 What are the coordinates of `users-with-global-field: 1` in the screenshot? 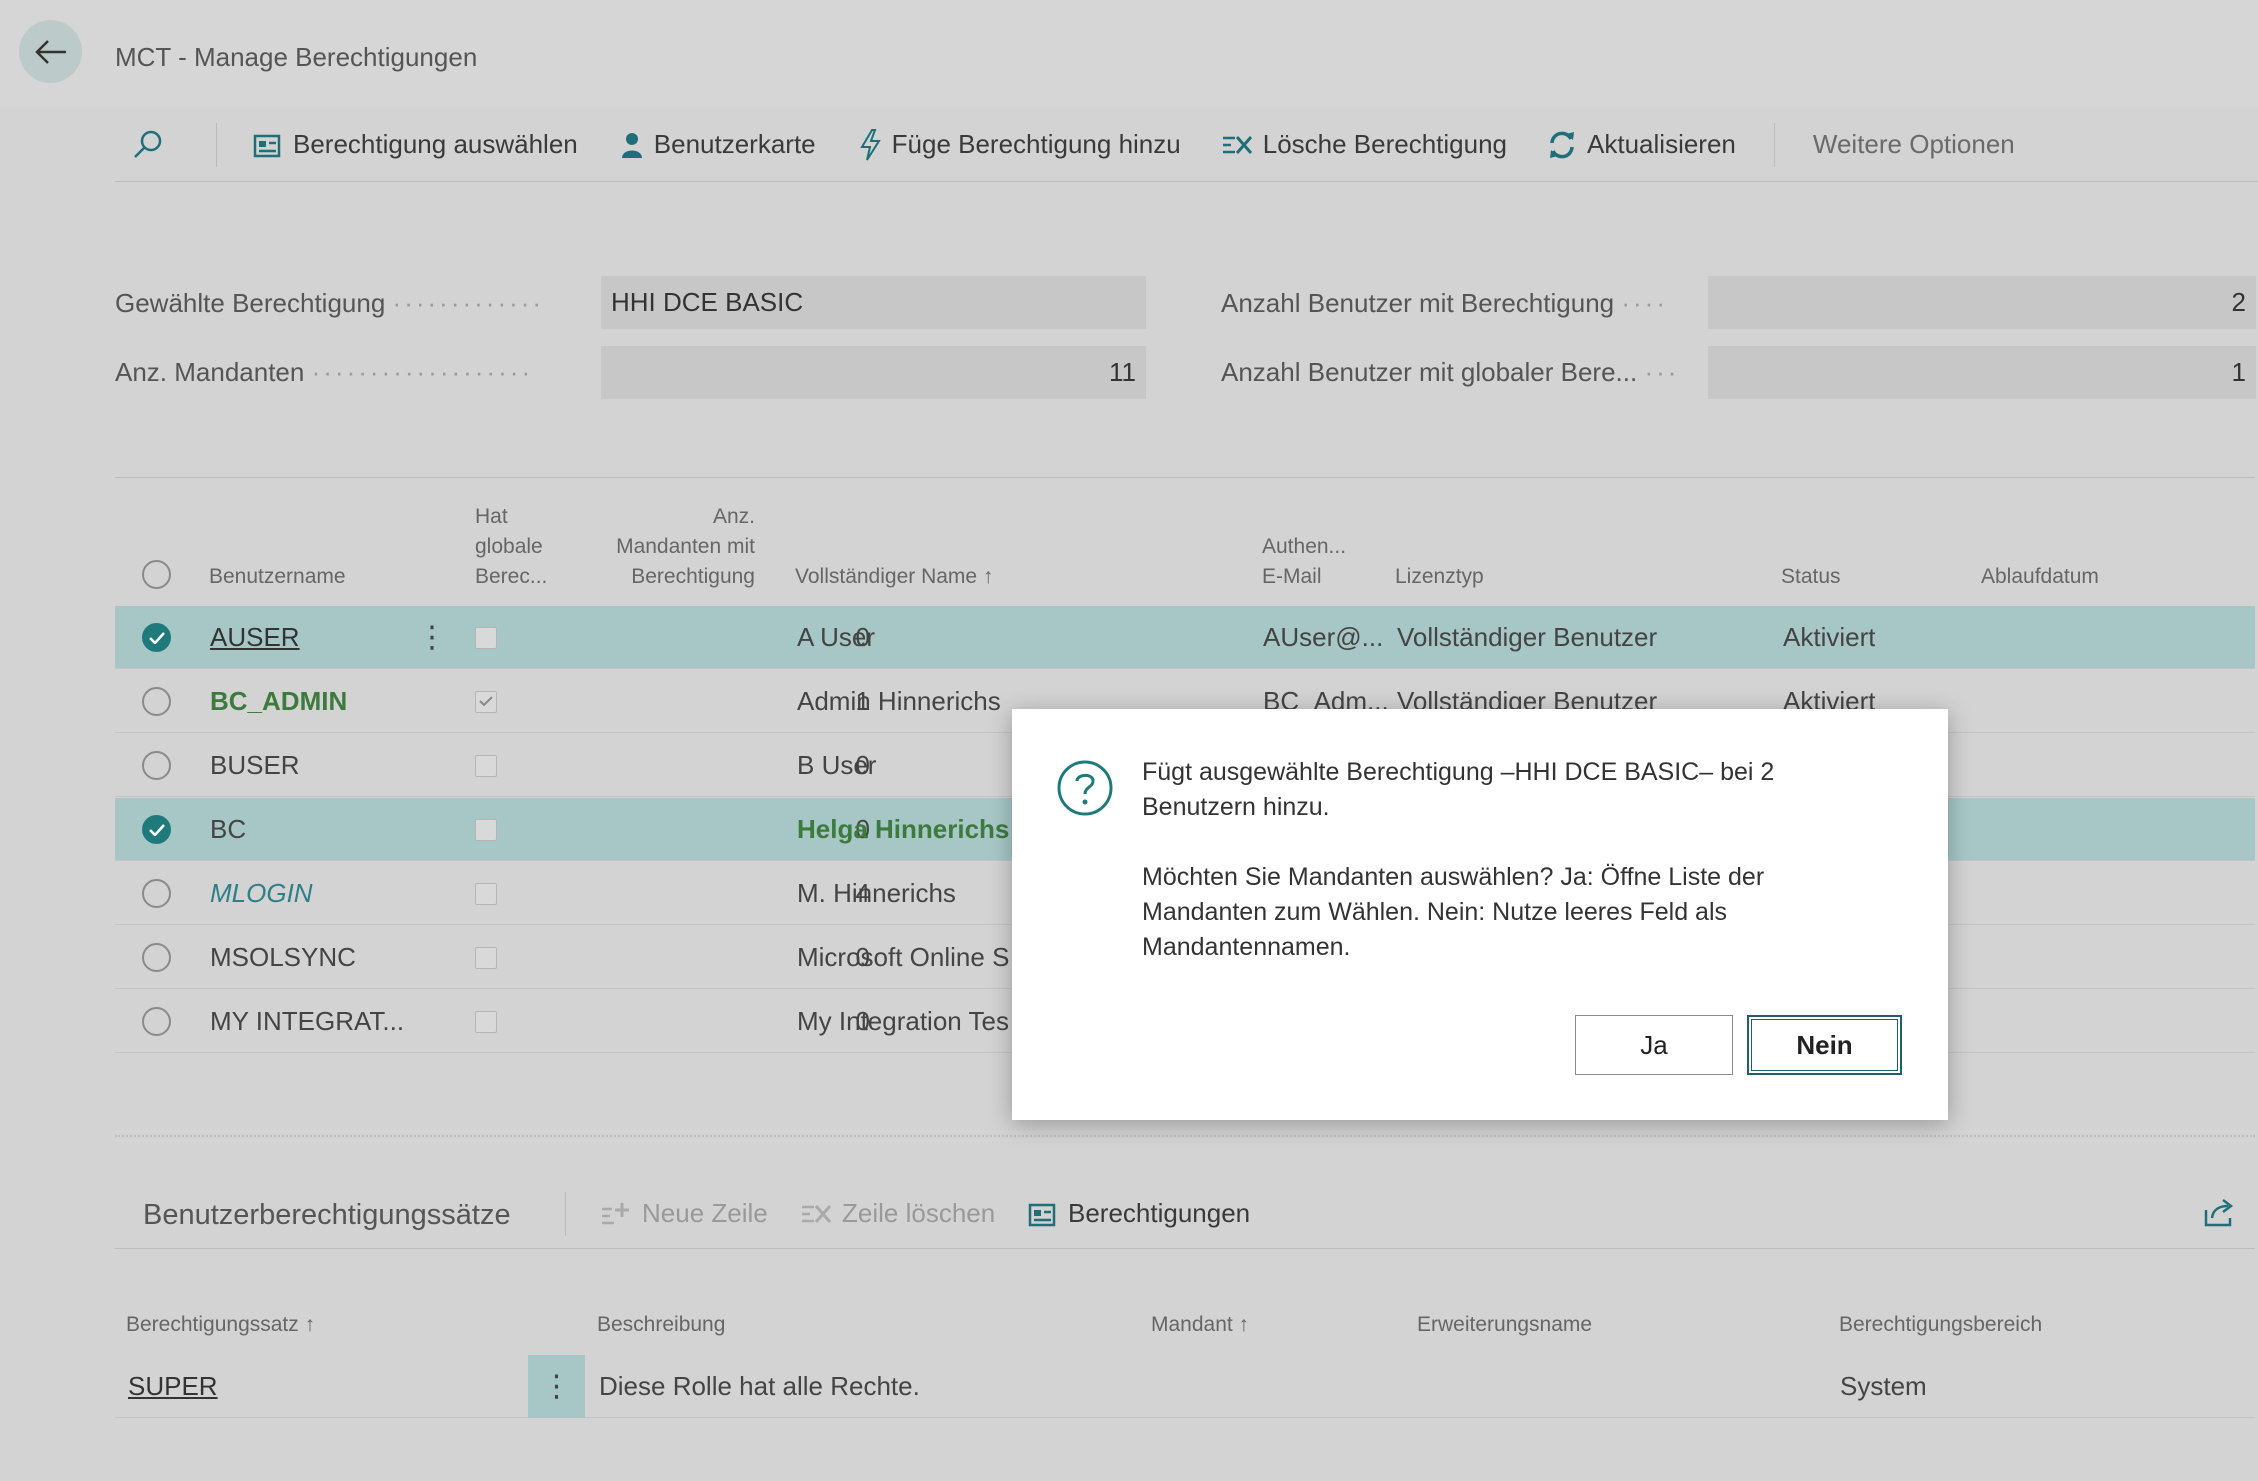 It's located at (1982, 372).